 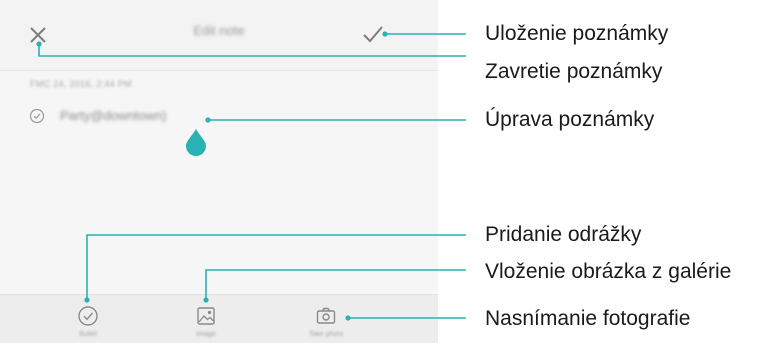 What do you see at coordinates (588, 318) in the screenshot?
I see `callout-take-photo: Nasnímanie fotografie` at bounding box center [588, 318].